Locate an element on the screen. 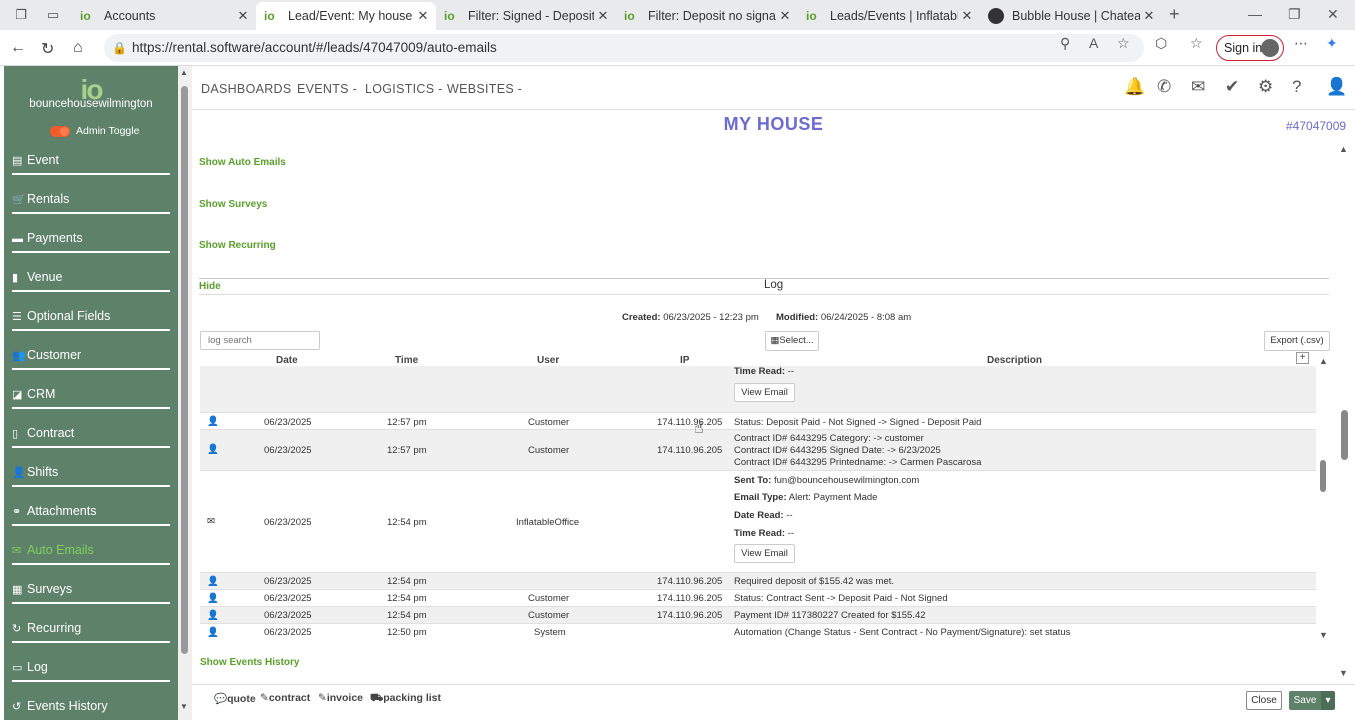 Image resolution: width=1355 pixels, height=722 pixels. user-icon: 👤 is located at coordinates (1336, 87).